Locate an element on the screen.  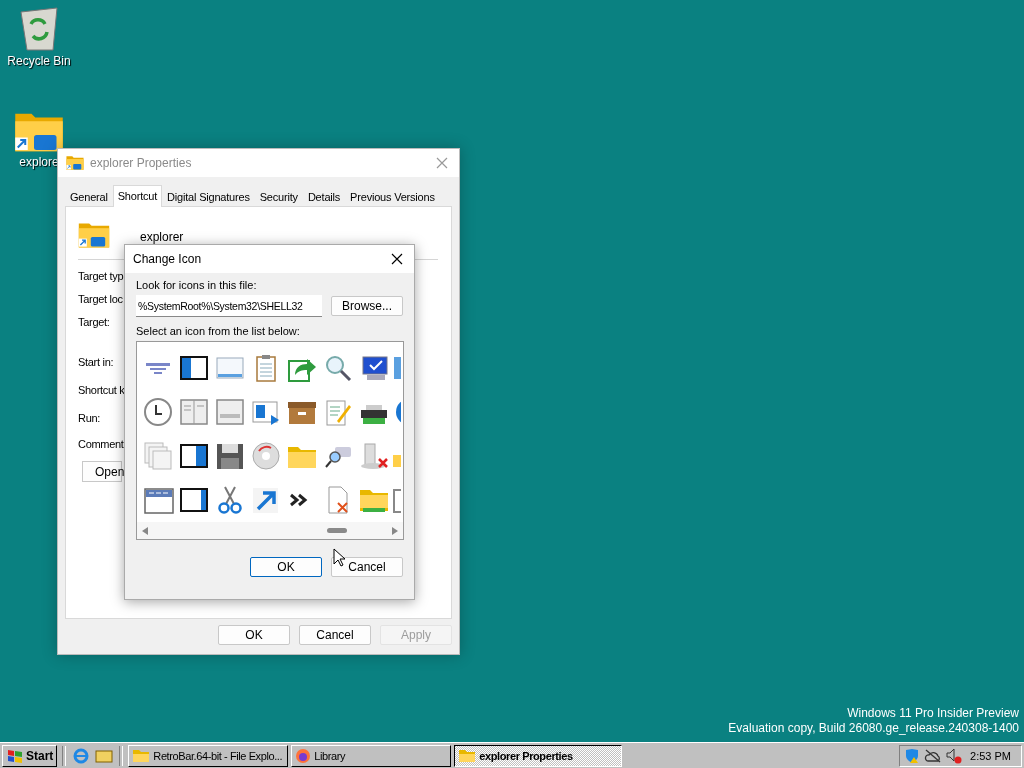
file-label: Look for icons in this file: is located at coordinates (197, 285).